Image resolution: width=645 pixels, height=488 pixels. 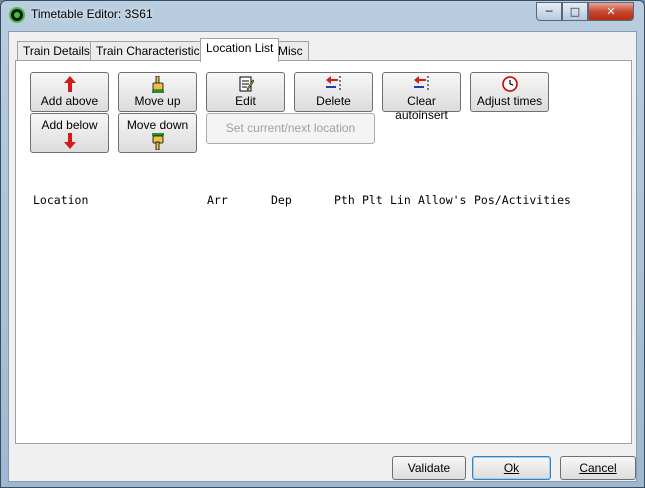 I want to click on tab-train-details: Train Details, so click(x=56, y=51).